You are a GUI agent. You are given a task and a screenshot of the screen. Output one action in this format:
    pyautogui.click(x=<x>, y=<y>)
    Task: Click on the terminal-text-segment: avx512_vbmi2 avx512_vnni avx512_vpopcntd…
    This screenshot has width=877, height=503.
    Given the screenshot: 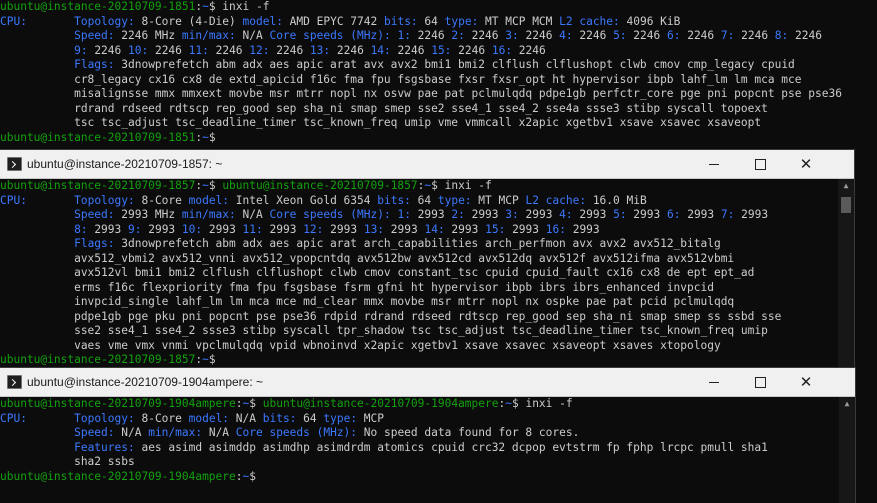 What is the action you would take?
    pyautogui.click(x=367, y=258)
    